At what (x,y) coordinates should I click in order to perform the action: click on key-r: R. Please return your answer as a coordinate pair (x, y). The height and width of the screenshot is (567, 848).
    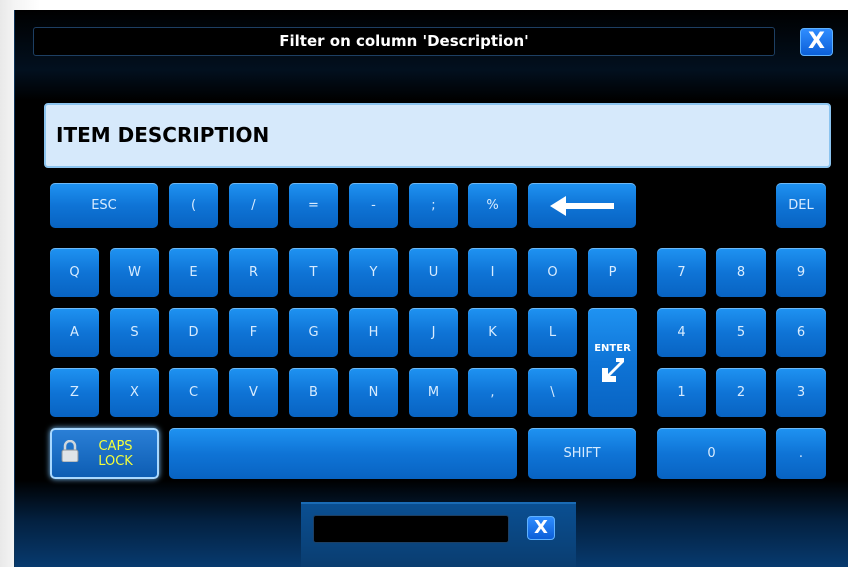
    Looking at the image, I should click on (253, 272).